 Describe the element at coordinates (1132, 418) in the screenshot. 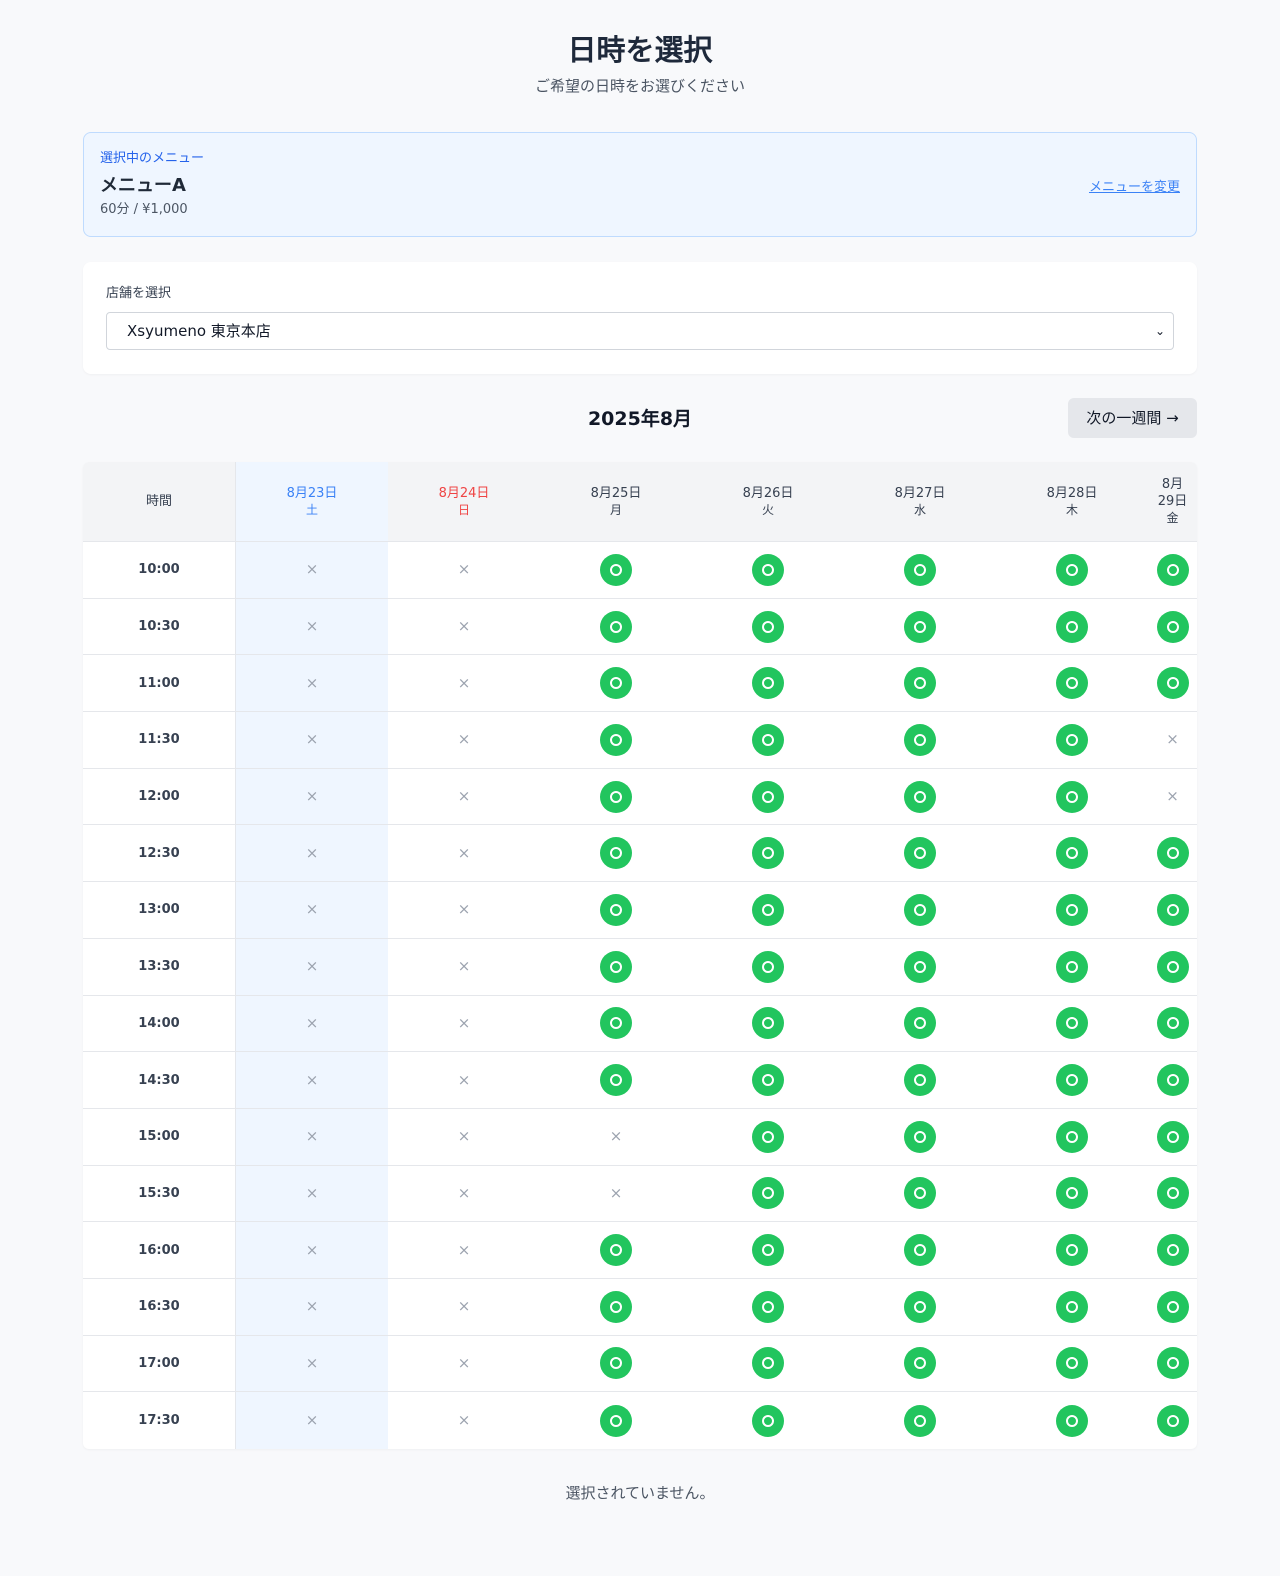

I see `next-week-button: 次の一週間 →` at that location.